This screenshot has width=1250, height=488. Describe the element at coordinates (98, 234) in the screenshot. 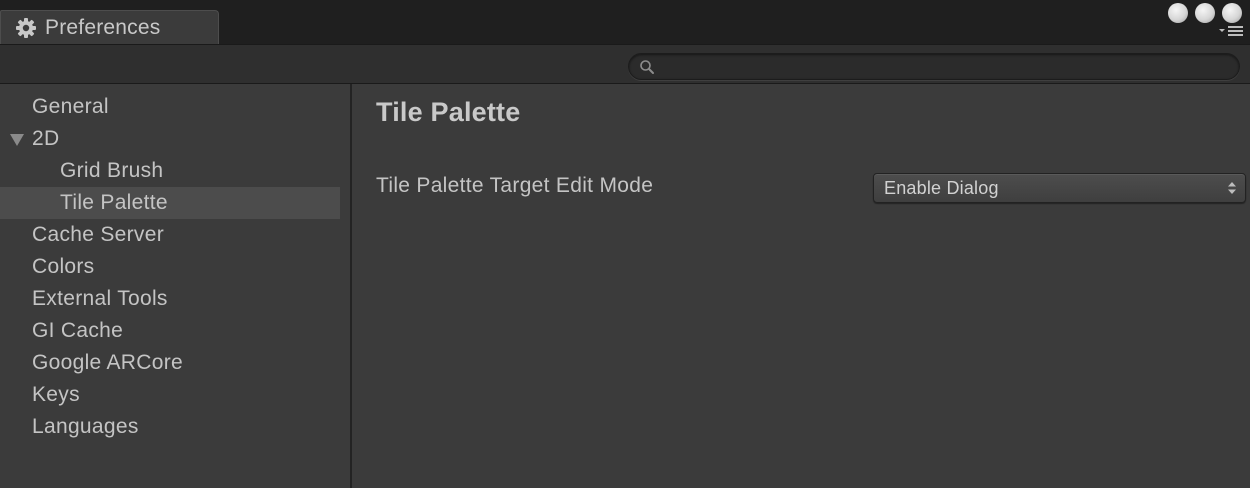

I see `sidebar-item-label: Cache Server` at that location.